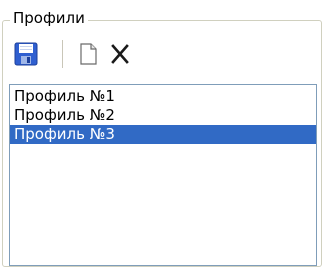 This screenshot has width=324, height=269. I want to click on save-button, so click(26, 54).